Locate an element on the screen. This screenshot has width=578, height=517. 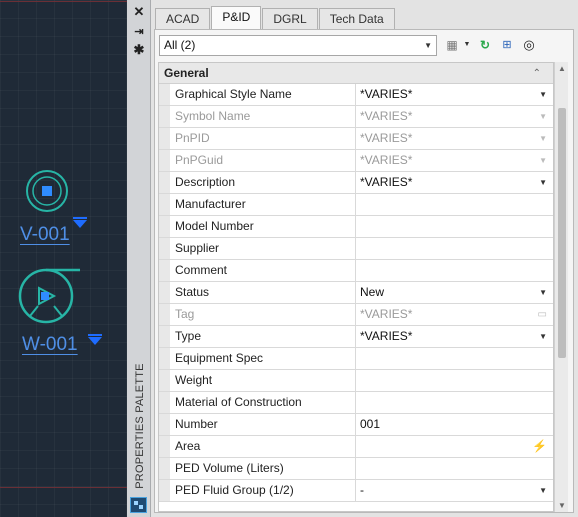
tag-label: W-001 is located at coordinates (50, 345).